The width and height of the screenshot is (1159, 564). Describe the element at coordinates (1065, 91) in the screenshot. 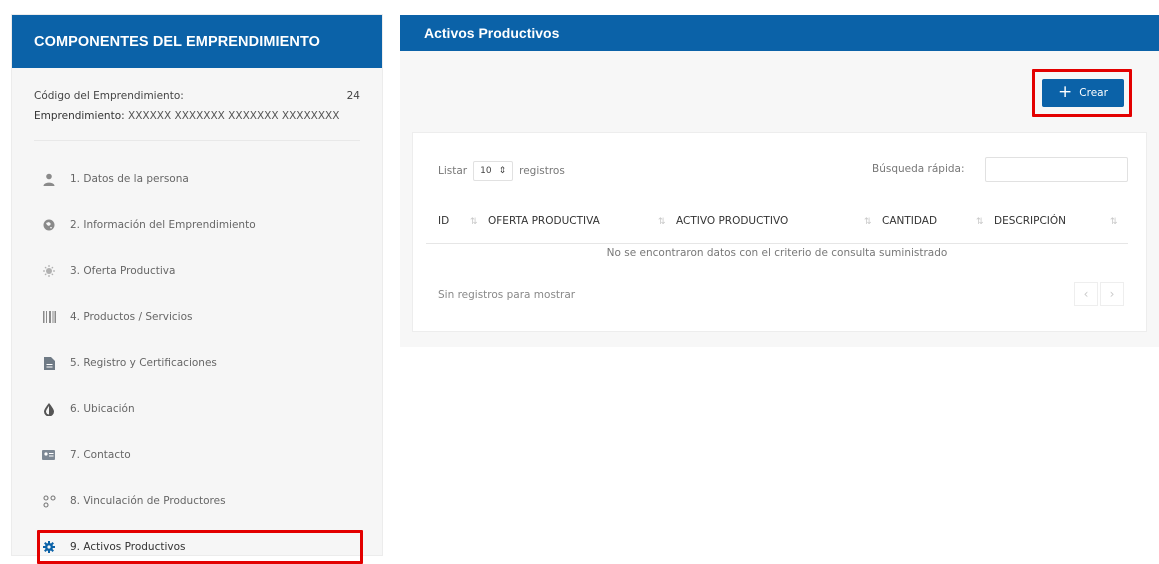

I see `plus-icon: +` at that location.